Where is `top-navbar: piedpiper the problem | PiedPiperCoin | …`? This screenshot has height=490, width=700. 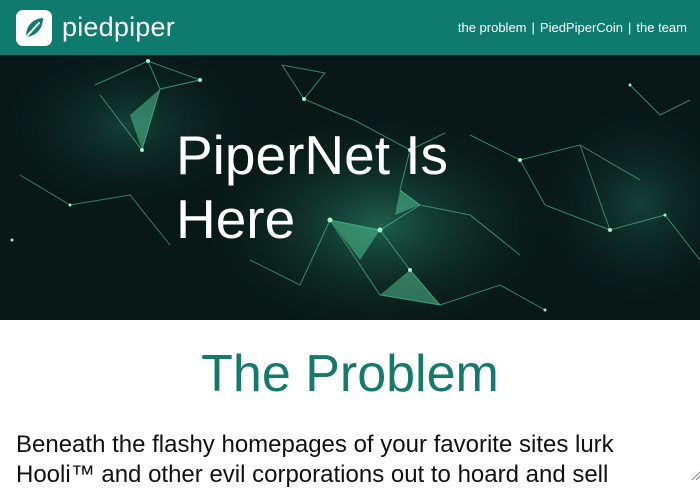 top-navbar: piedpiper the problem | PiedPiperCoin | … is located at coordinates (350, 27).